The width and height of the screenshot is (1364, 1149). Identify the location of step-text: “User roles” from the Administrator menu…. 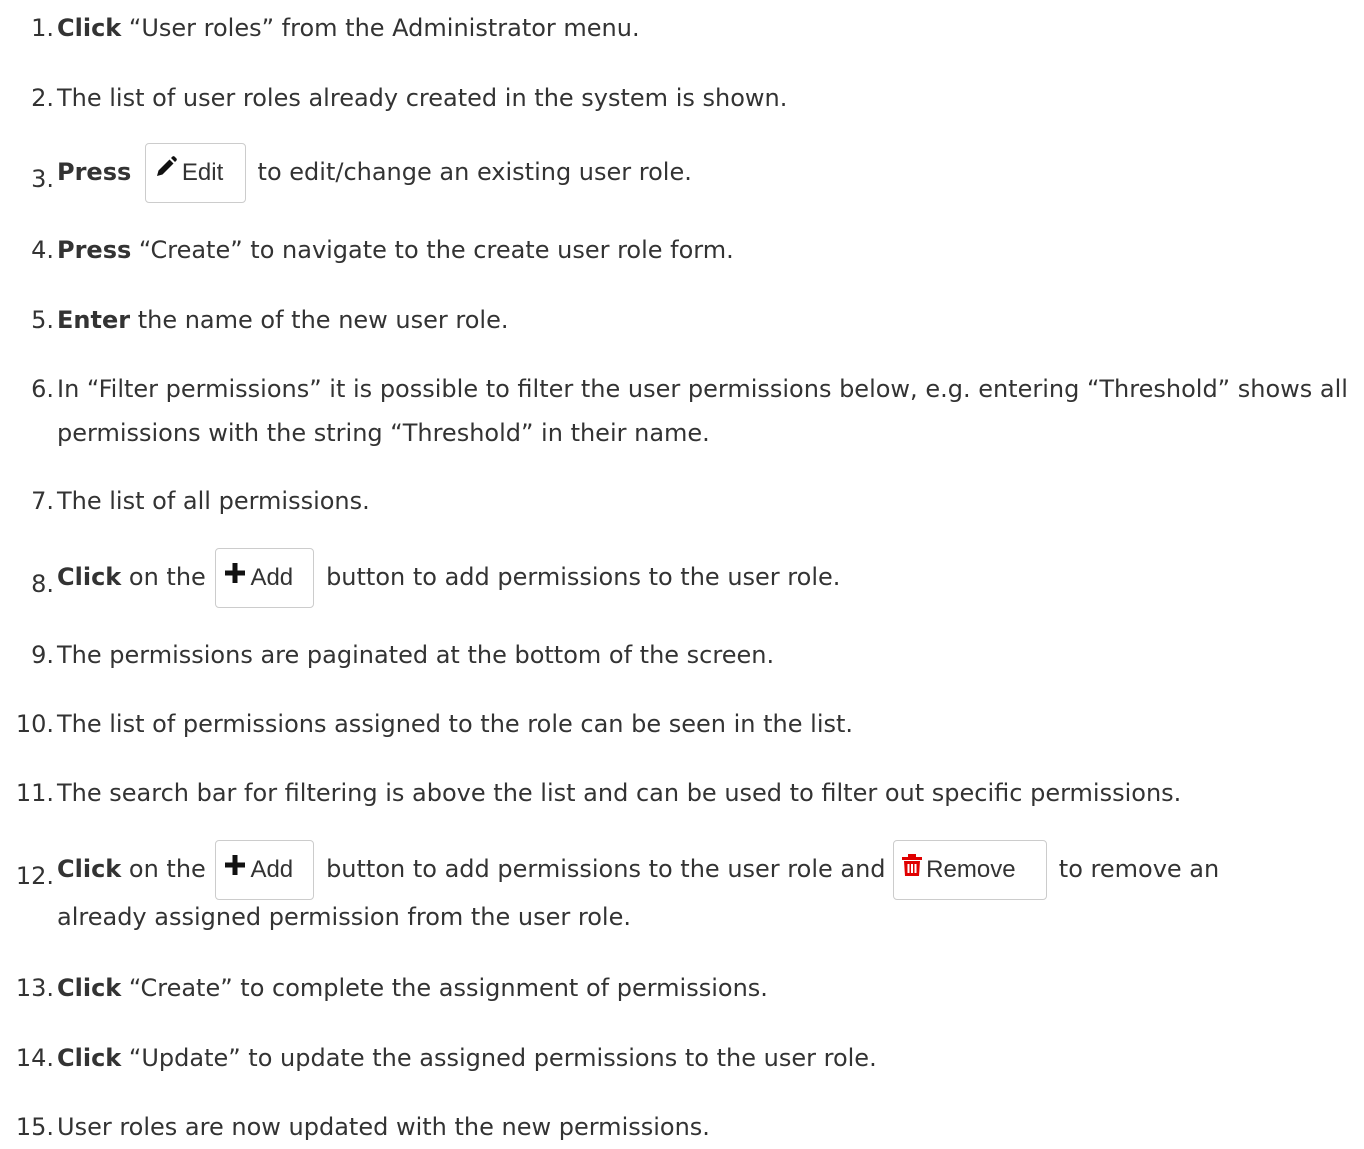
(380, 28).